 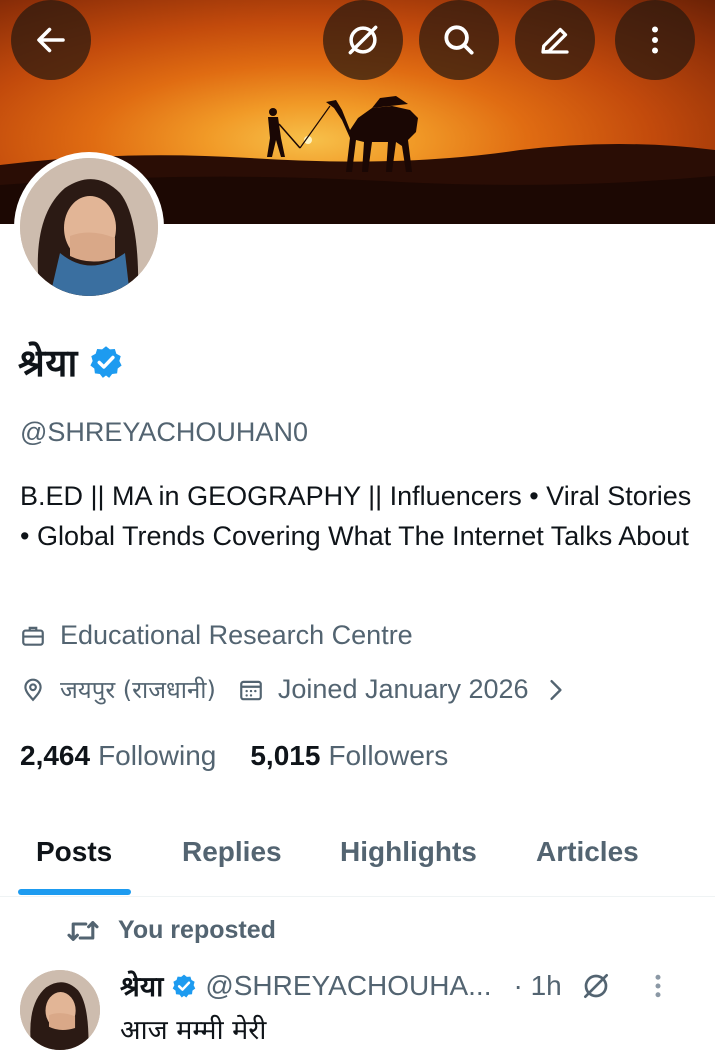 I want to click on avatar-photo, so click(x=89, y=227).